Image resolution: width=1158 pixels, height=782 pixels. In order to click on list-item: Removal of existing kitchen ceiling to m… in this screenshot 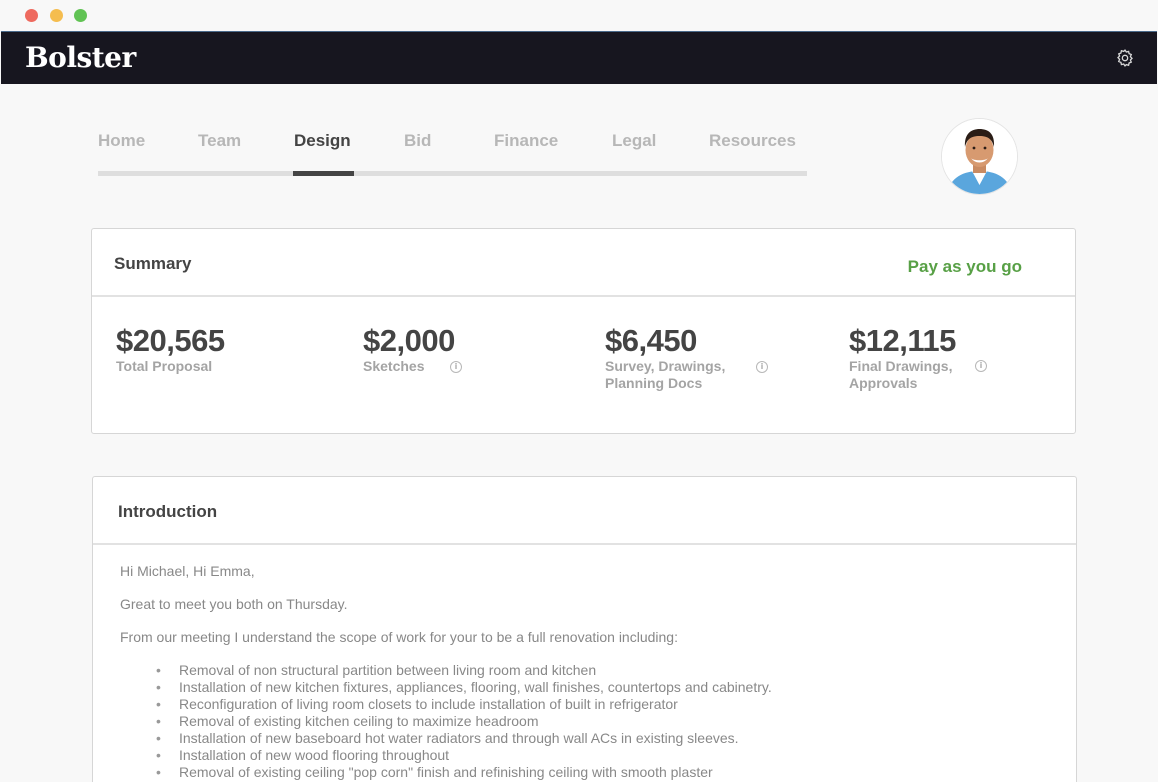, I will do `click(606, 721)`.